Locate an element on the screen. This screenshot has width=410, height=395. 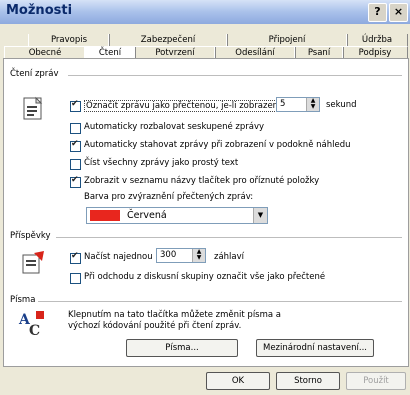
fetch-count-value: 300 is located at coordinates (168, 255).